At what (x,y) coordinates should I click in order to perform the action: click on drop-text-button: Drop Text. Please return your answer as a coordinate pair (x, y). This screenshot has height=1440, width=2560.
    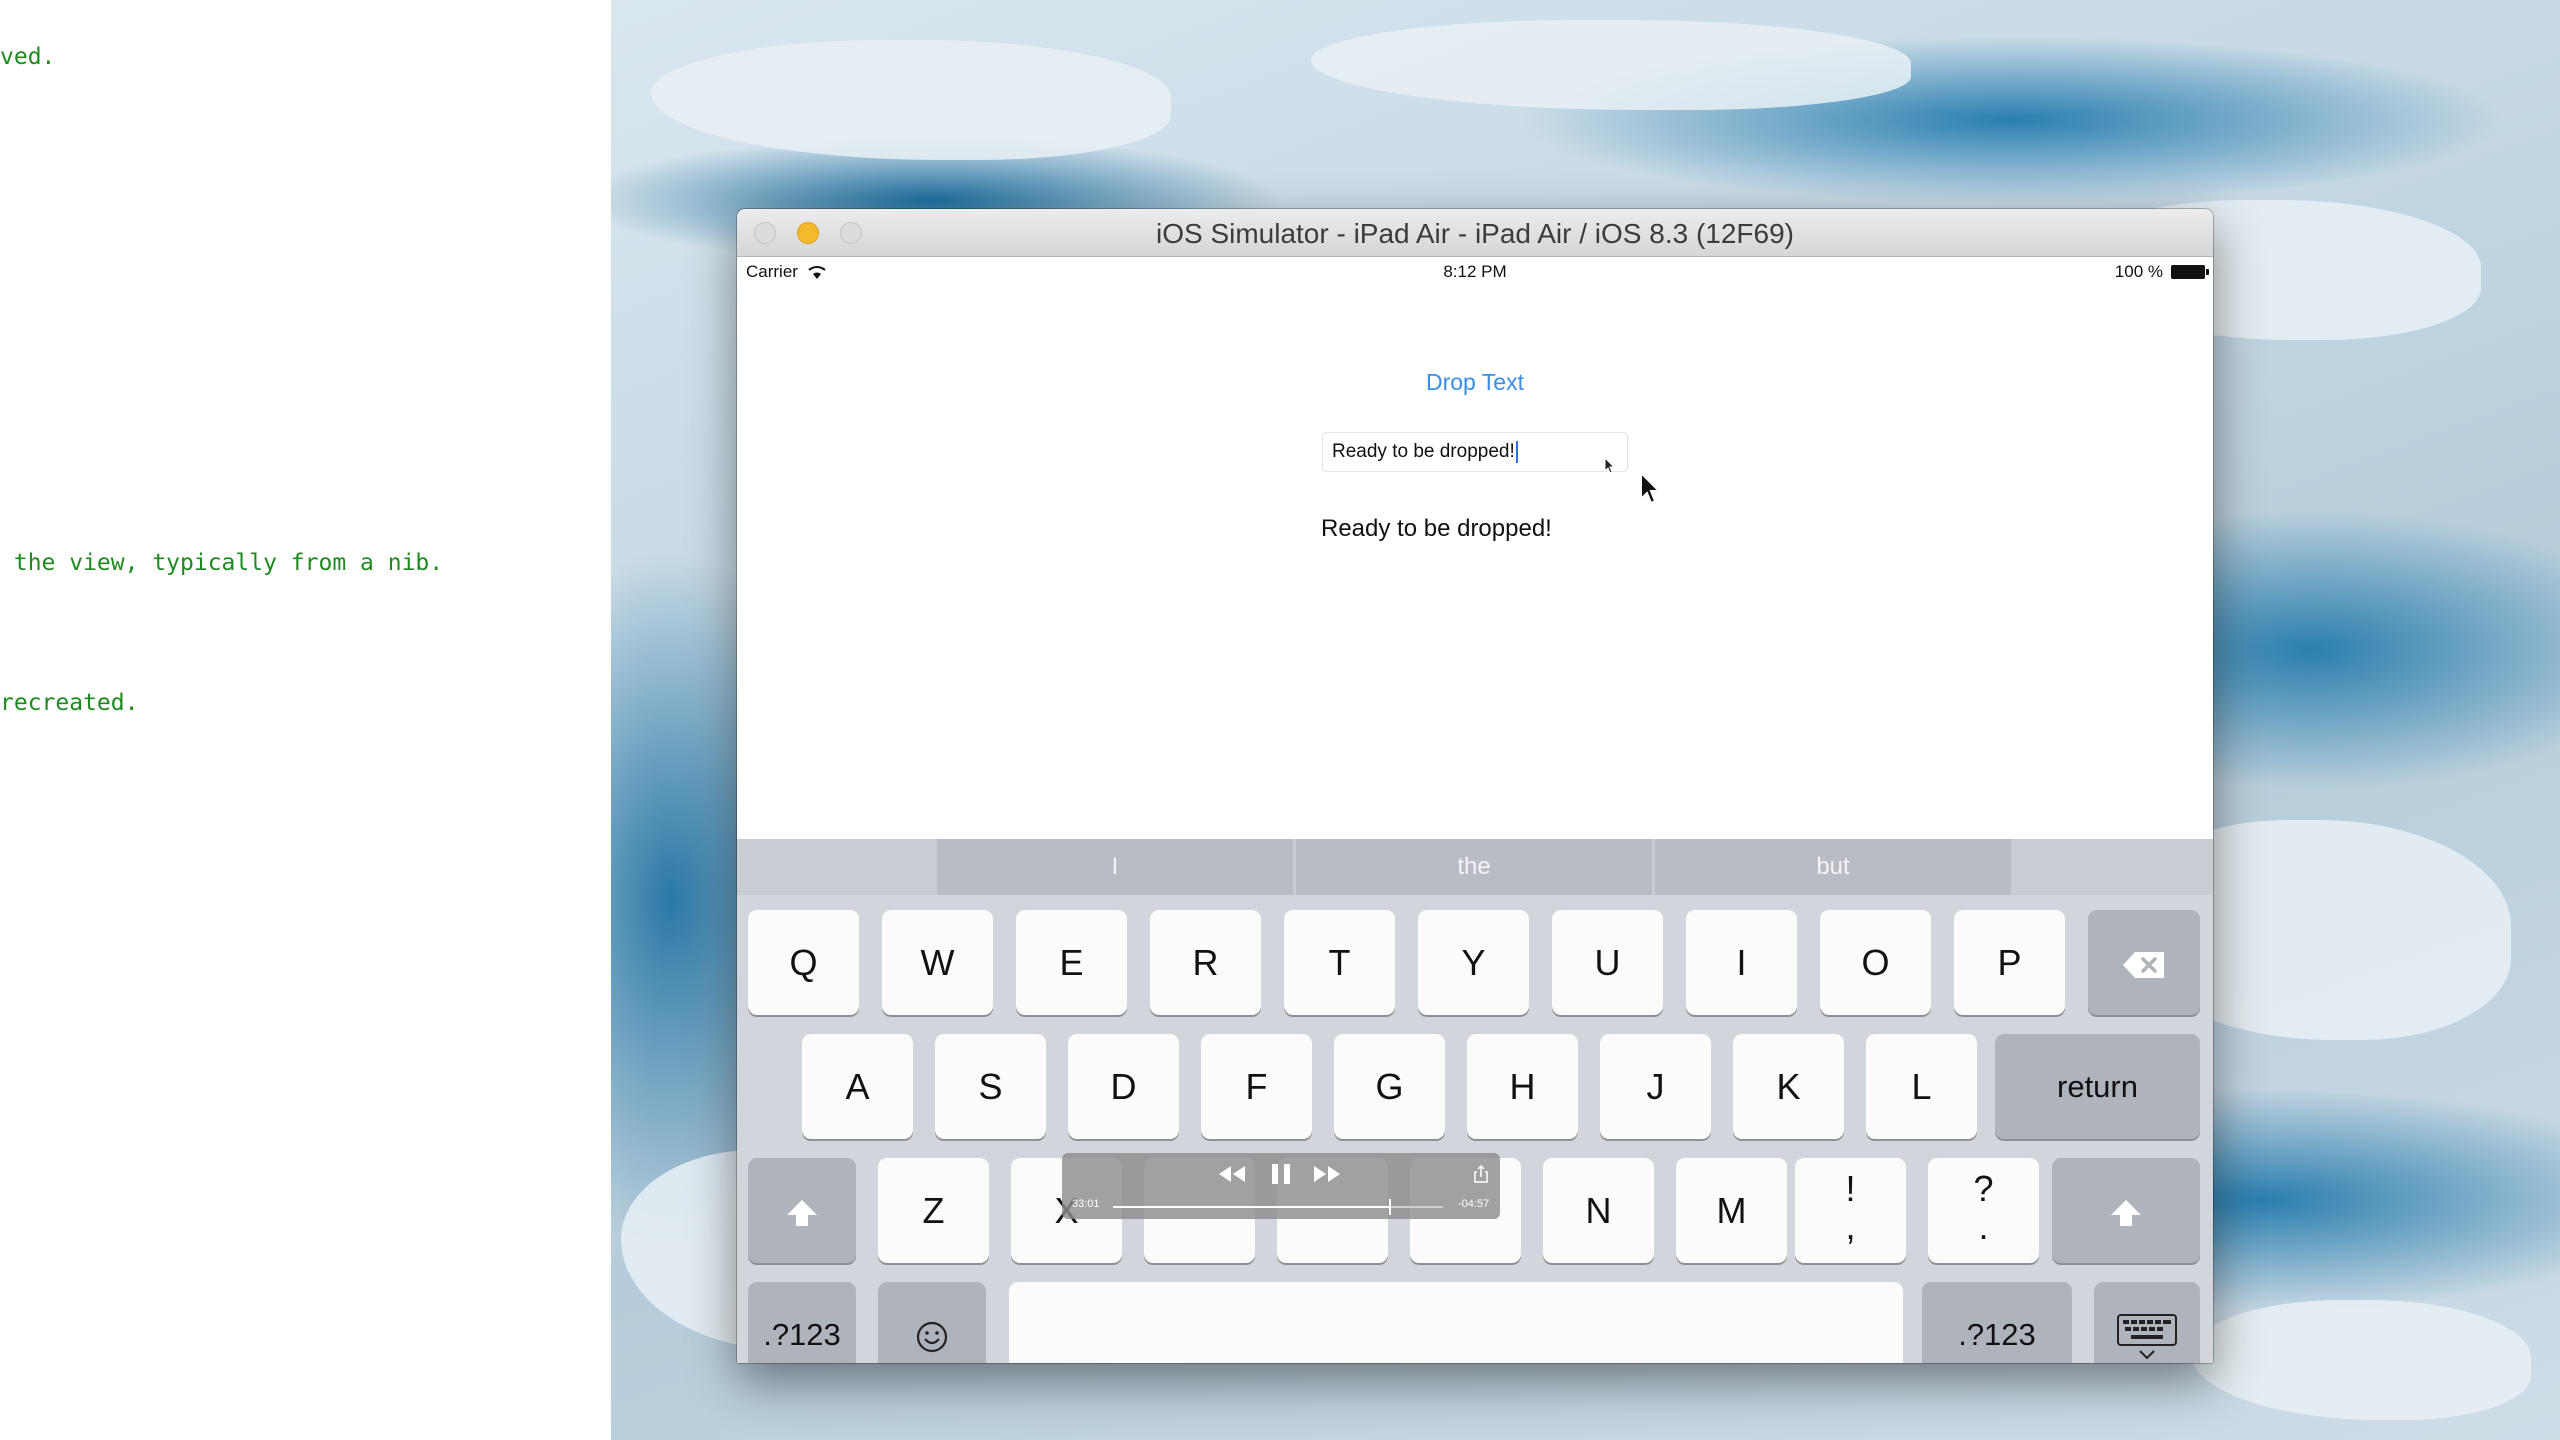
    Looking at the image, I should click on (1475, 382).